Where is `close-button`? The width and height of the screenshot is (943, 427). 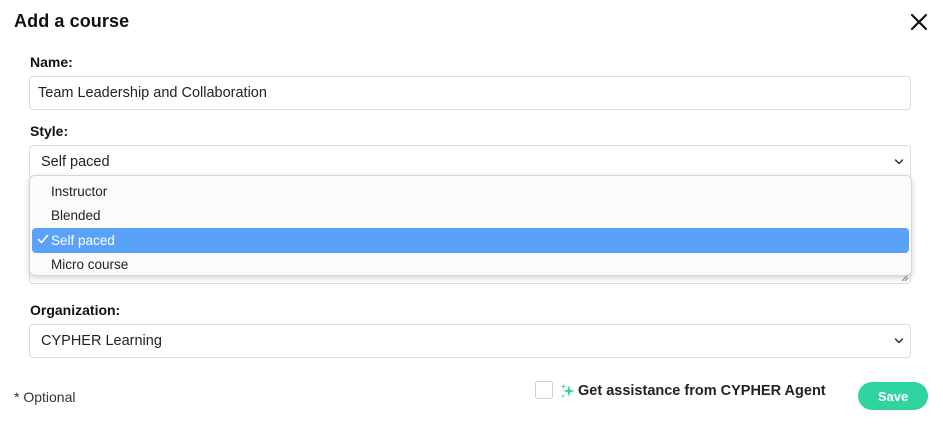
close-button is located at coordinates (919, 22).